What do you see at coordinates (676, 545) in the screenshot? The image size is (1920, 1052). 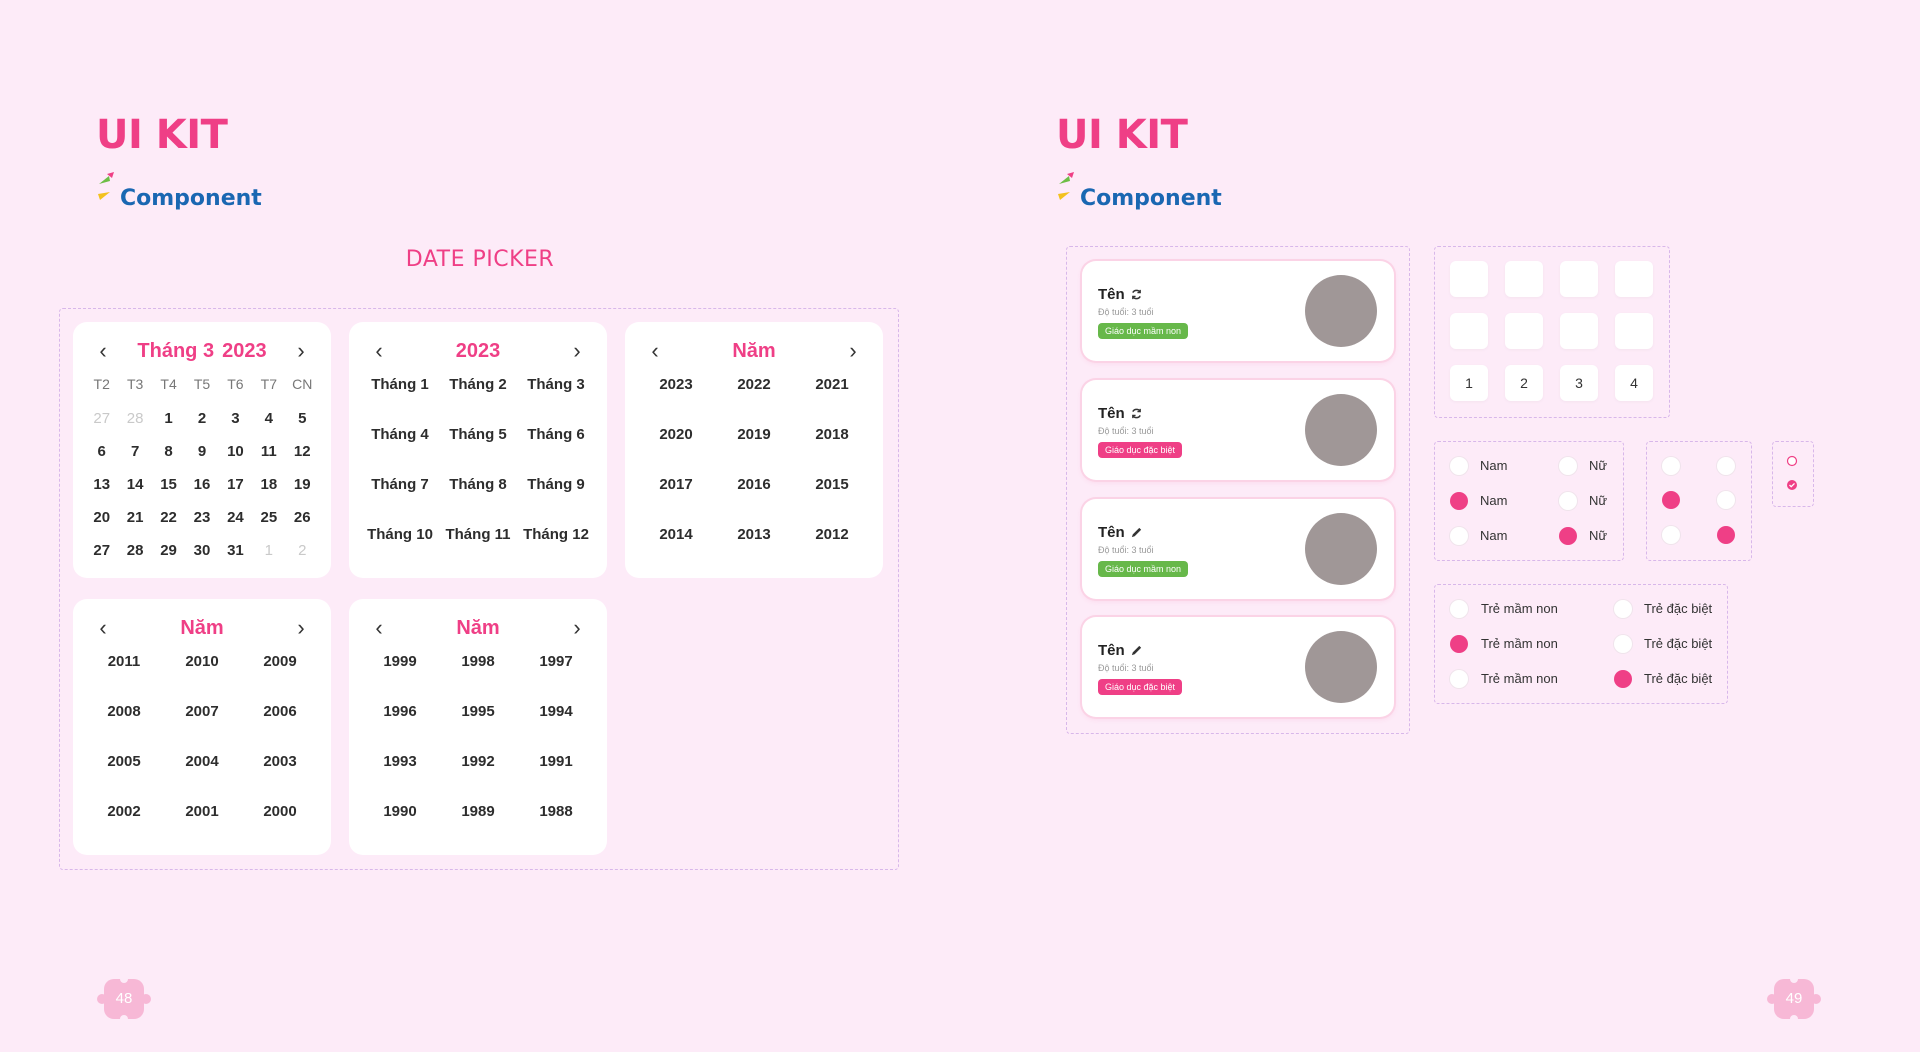 I see `year-cell: 2014` at bounding box center [676, 545].